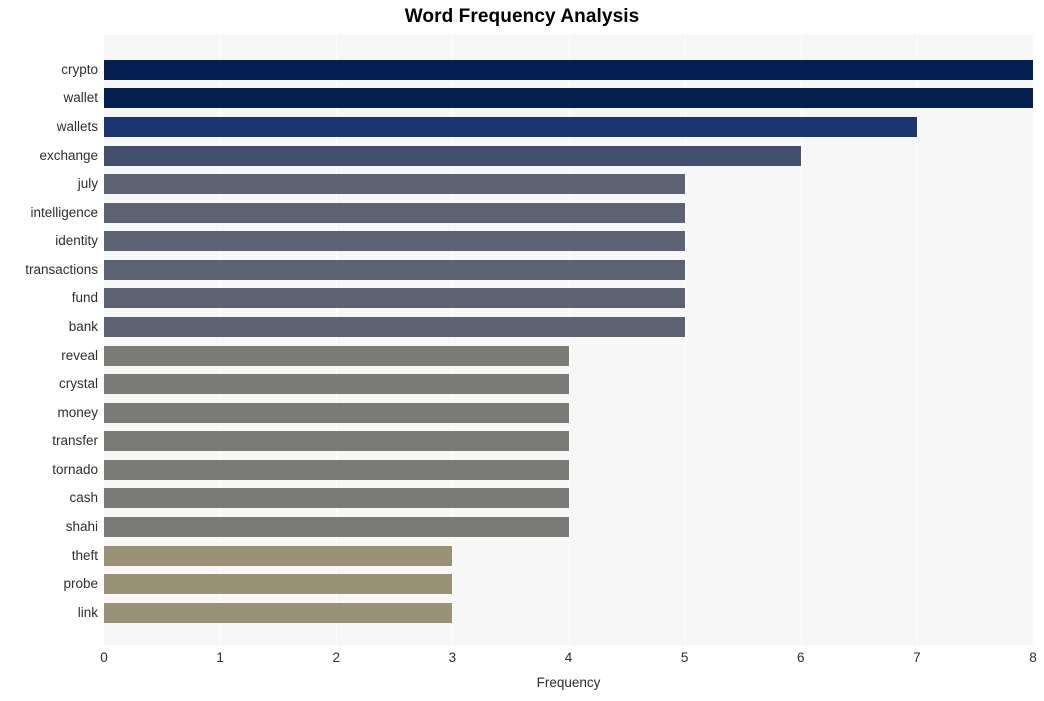  What do you see at coordinates (452, 657) in the screenshot?
I see `x-axis-tick-label: 3` at bounding box center [452, 657].